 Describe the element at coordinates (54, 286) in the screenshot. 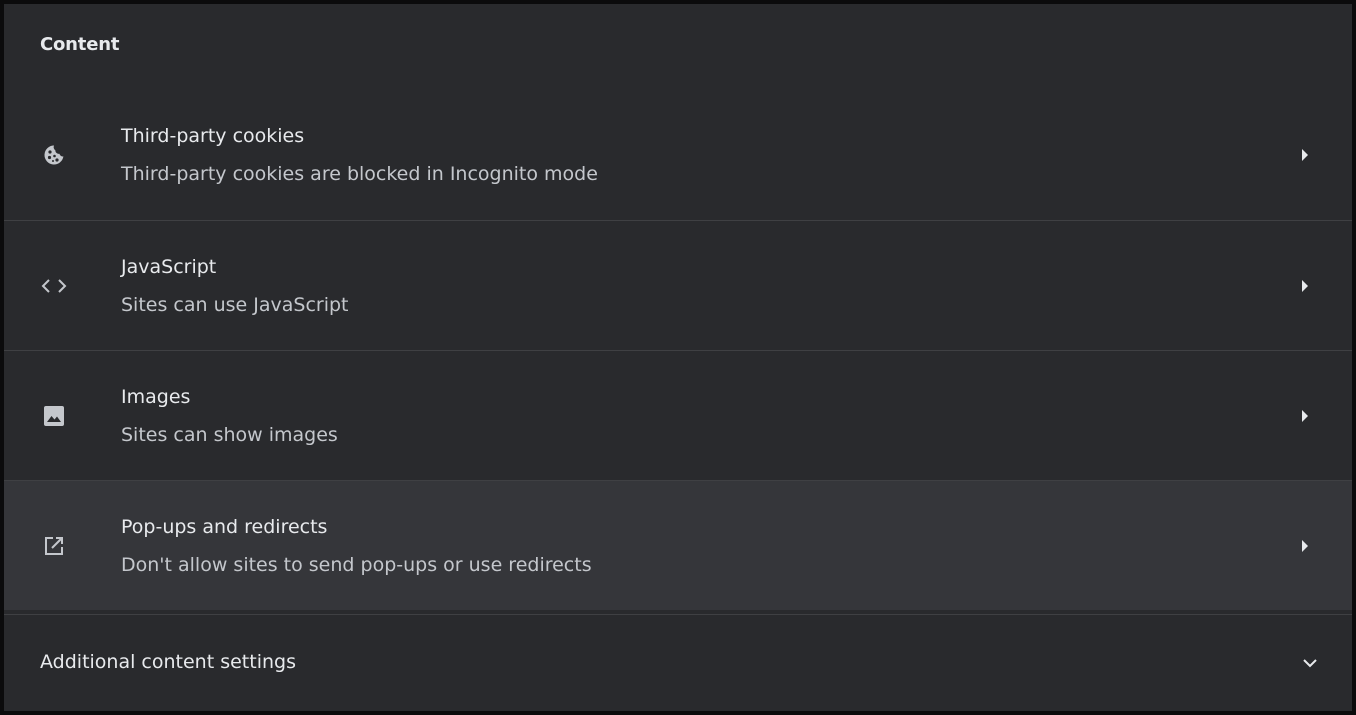

I see `code-icon` at that location.